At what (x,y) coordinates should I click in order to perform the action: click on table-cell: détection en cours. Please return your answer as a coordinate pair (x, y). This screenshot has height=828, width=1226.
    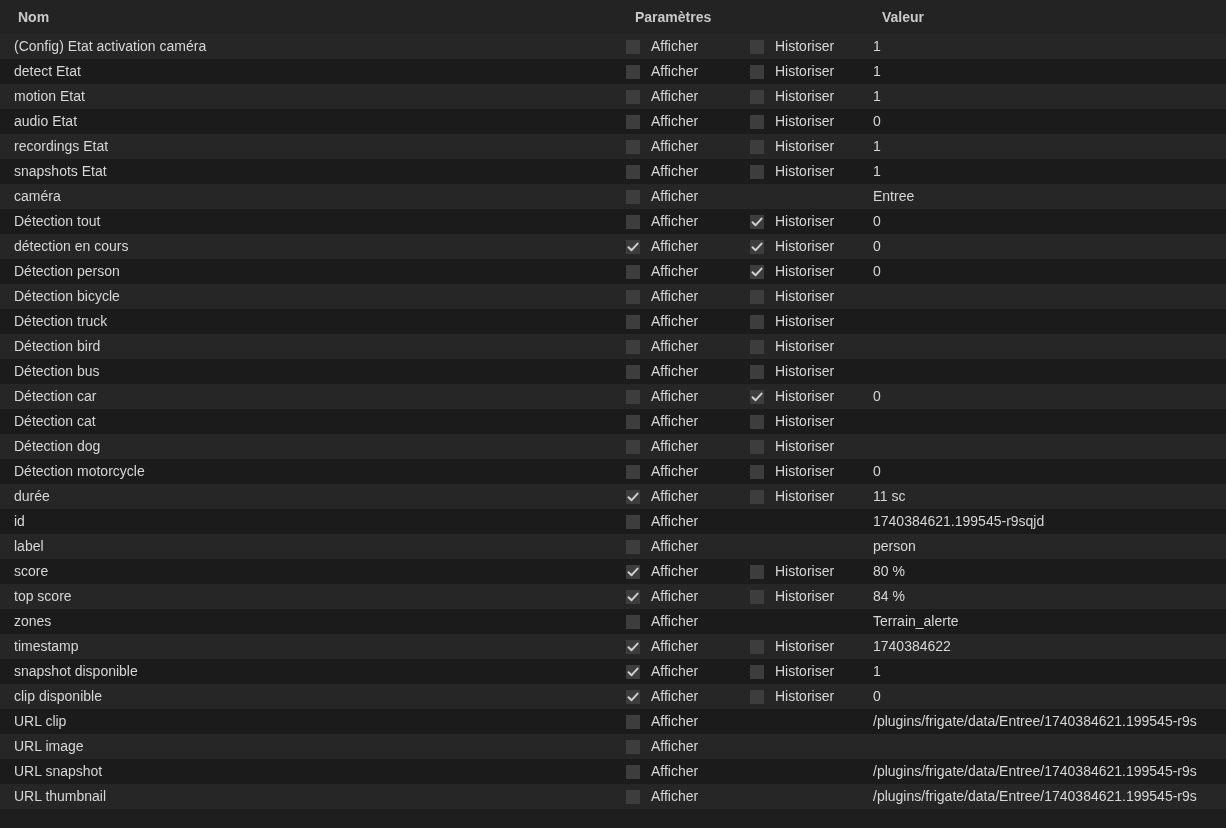
    Looking at the image, I should click on (71, 246).